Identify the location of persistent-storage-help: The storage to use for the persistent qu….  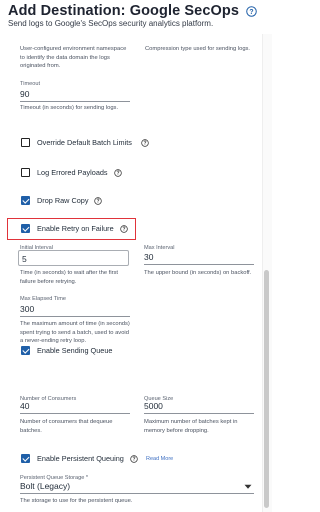
(76, 501).